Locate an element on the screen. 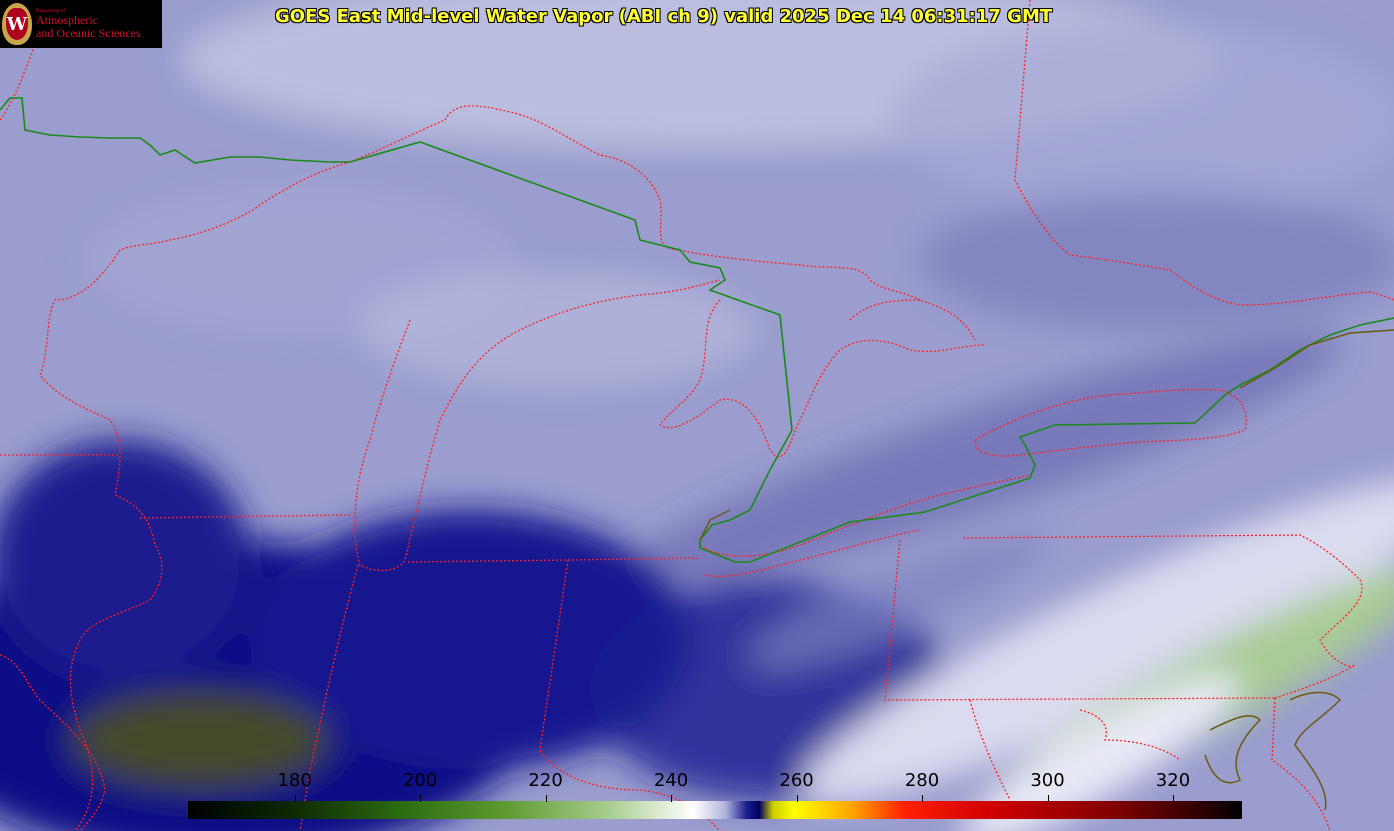 This screenshot has width=1394, height=831. colorbar-tick-label: 220 is located at coordinates (545, 780).